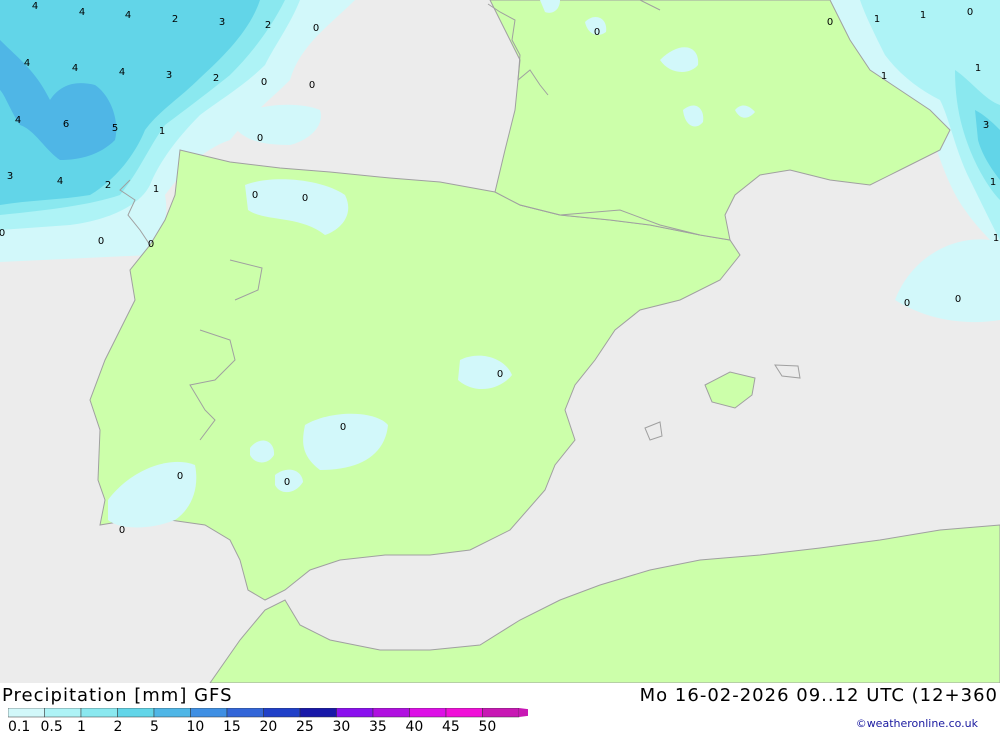 The image size is (1000, 733). I want to click on legend-tick-label: 15, so click(232, 726).